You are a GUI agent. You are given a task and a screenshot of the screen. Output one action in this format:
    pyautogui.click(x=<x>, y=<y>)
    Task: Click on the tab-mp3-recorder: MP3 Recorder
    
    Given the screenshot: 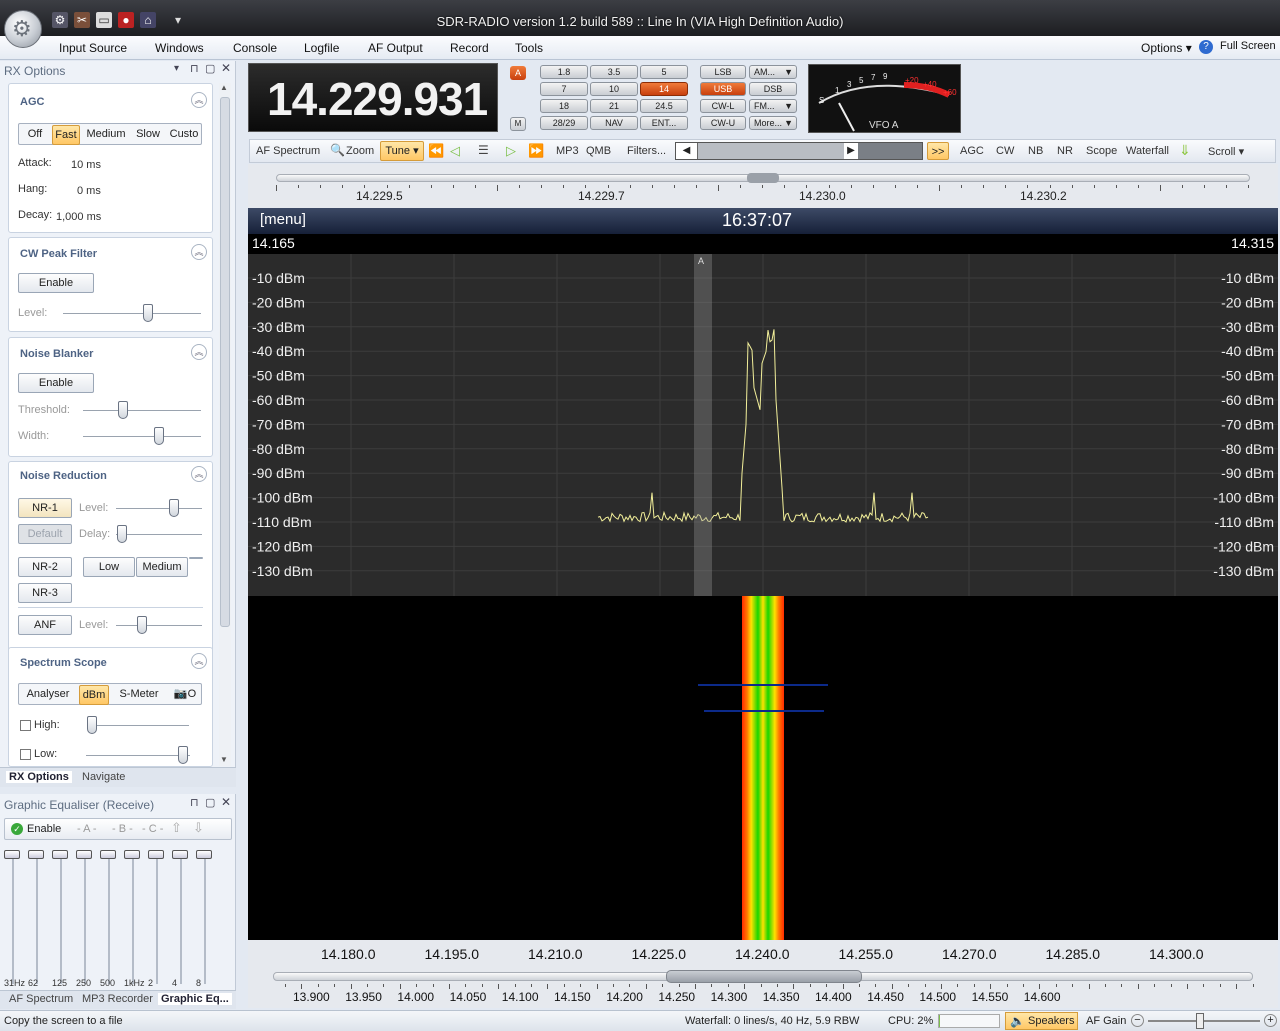 What is the action you would take?
    pyautogui.click(x=117, y=999)
    